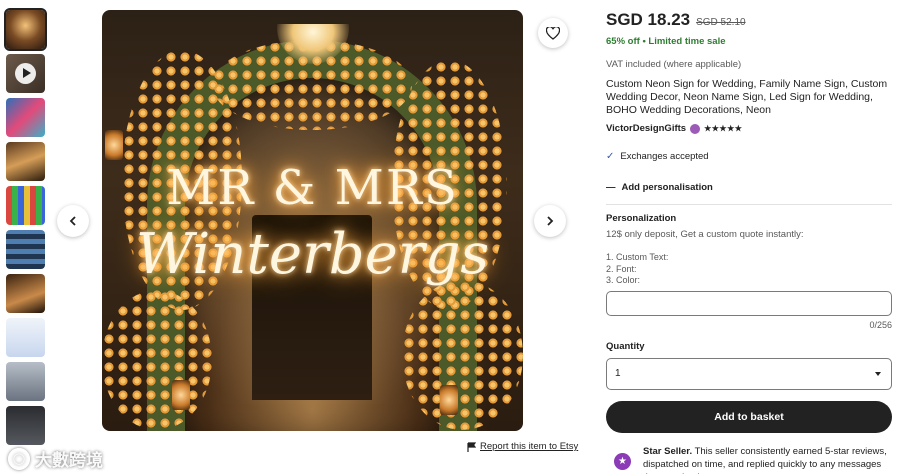  Describe the element at coordinates (749, 156) in the screenshot. I see `exchanges-row: ✓ Exchanges accepted` at that location.